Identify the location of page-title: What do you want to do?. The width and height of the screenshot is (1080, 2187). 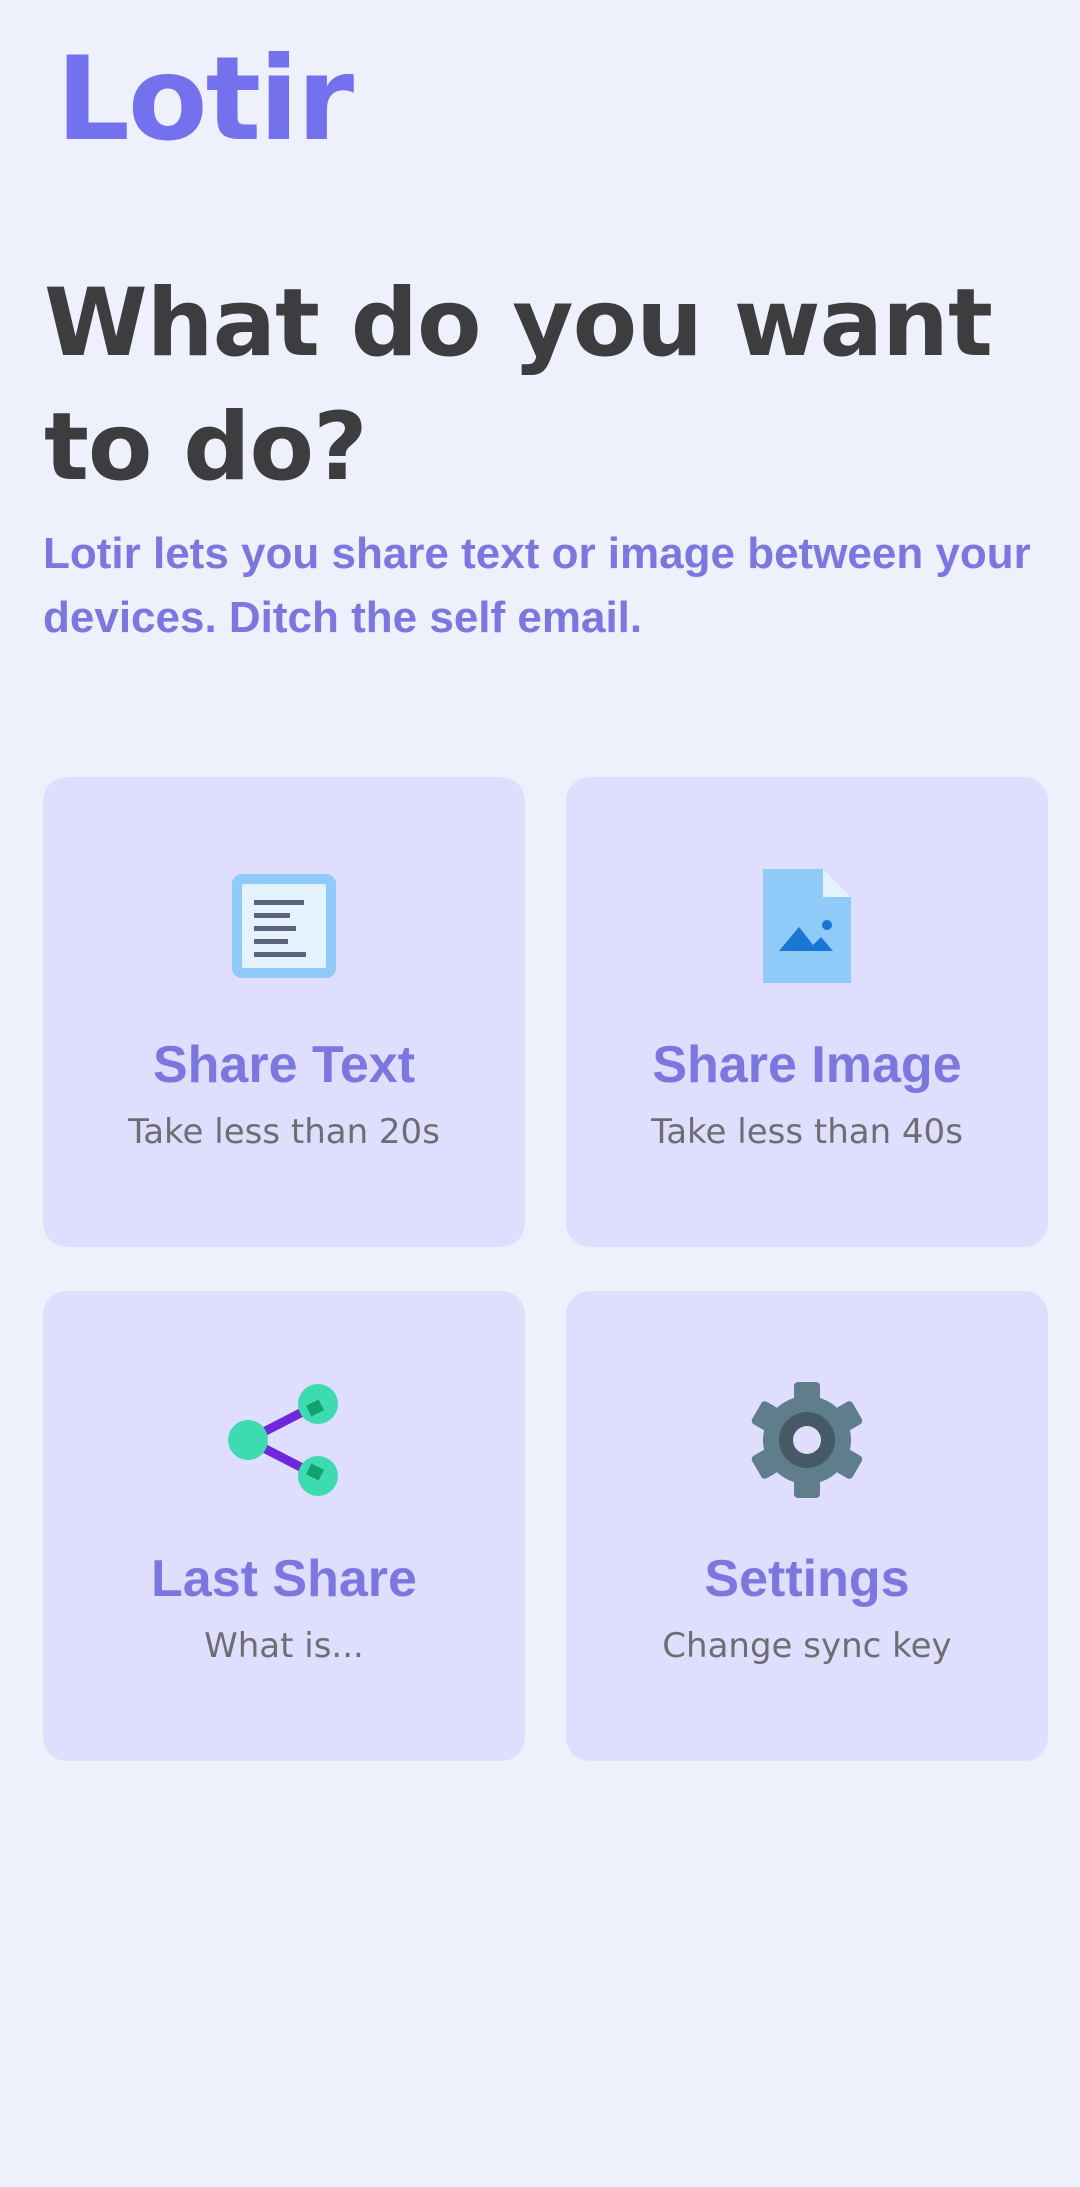
(518, 385).